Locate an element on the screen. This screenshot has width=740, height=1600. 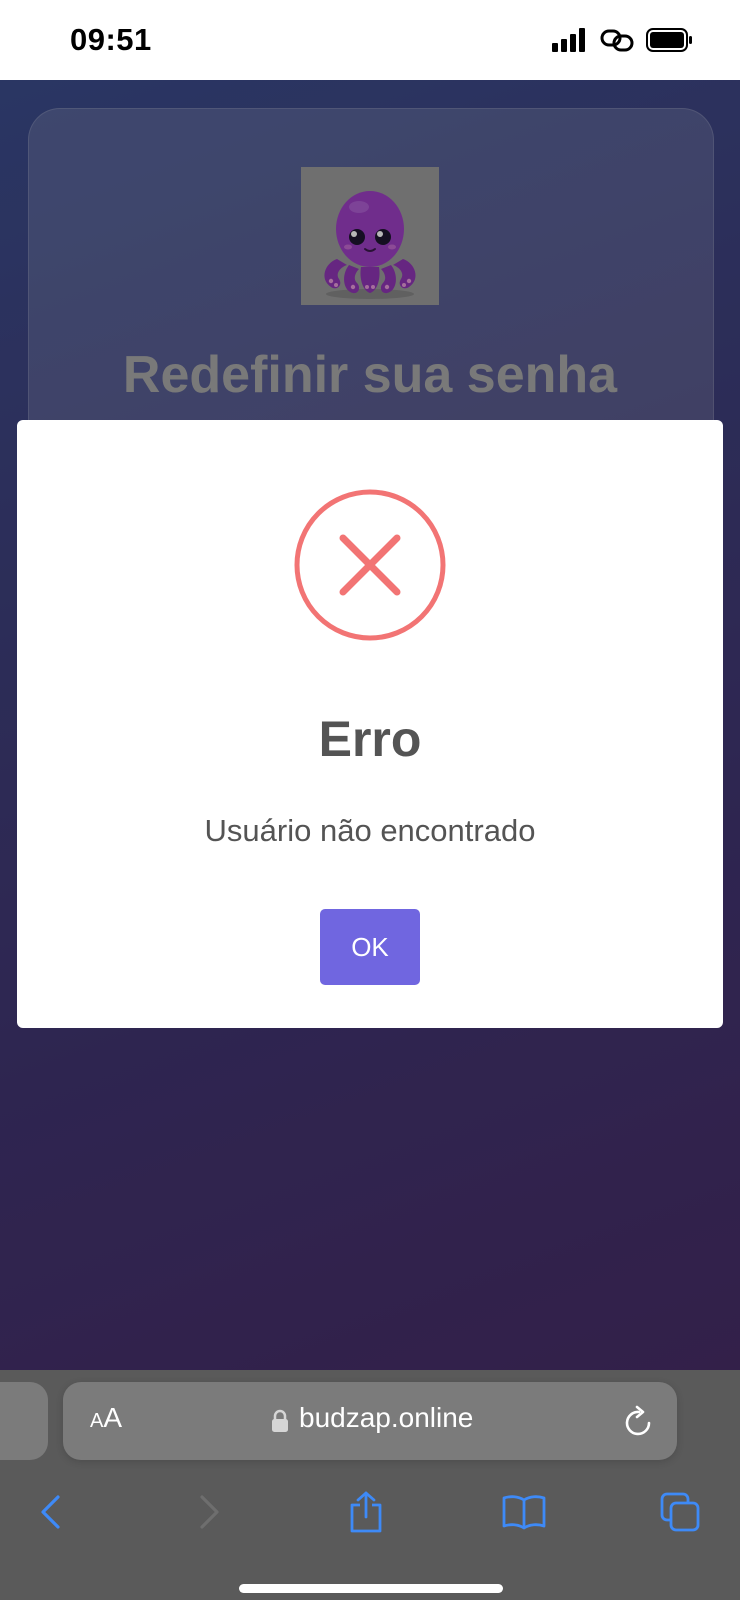
ok-button: OK is located at coordinates (370, 947).